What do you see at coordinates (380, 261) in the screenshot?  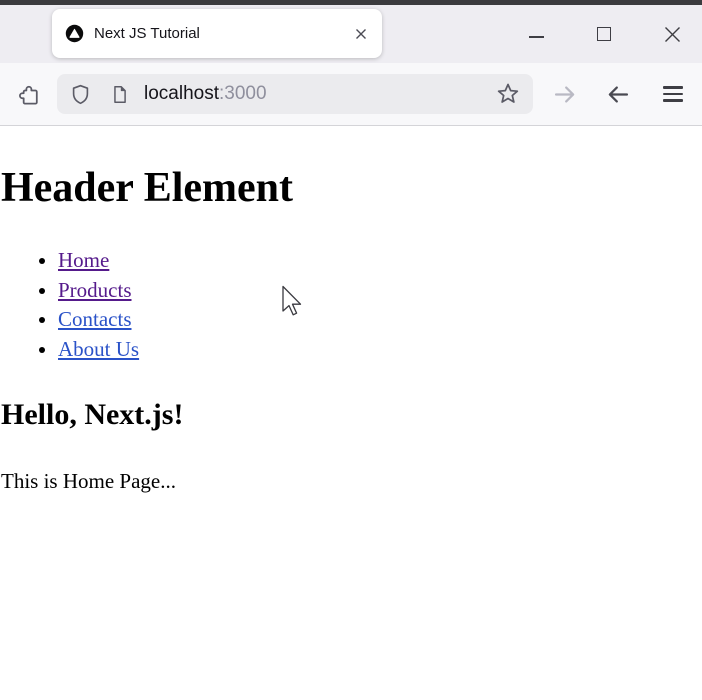 I see `nav-list-item: Home` at bounding box center [380, 261].